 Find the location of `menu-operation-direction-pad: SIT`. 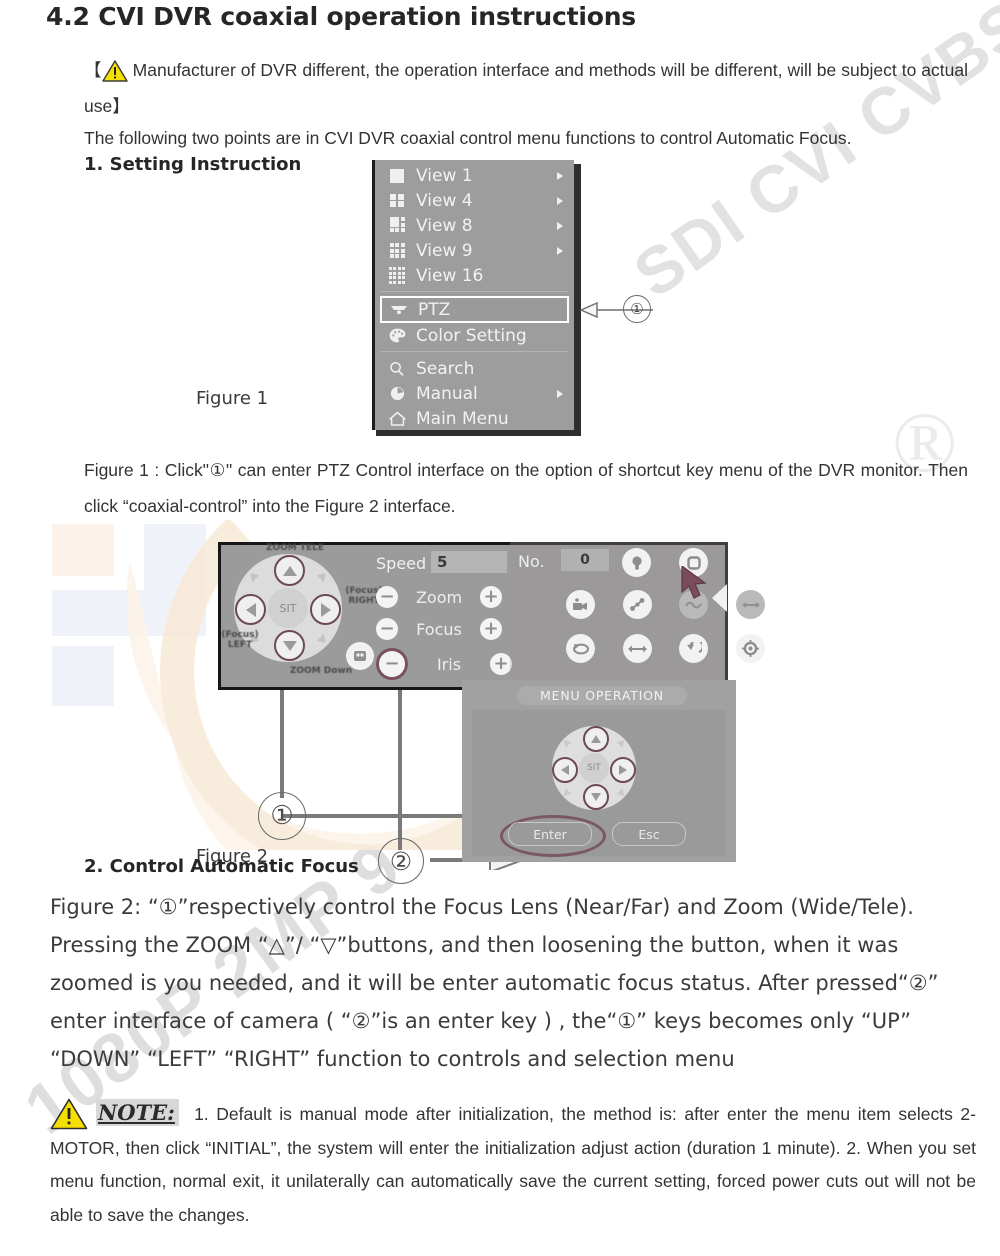

menu-operation-direction-pad: SIT is located at coordinates (594, 768).